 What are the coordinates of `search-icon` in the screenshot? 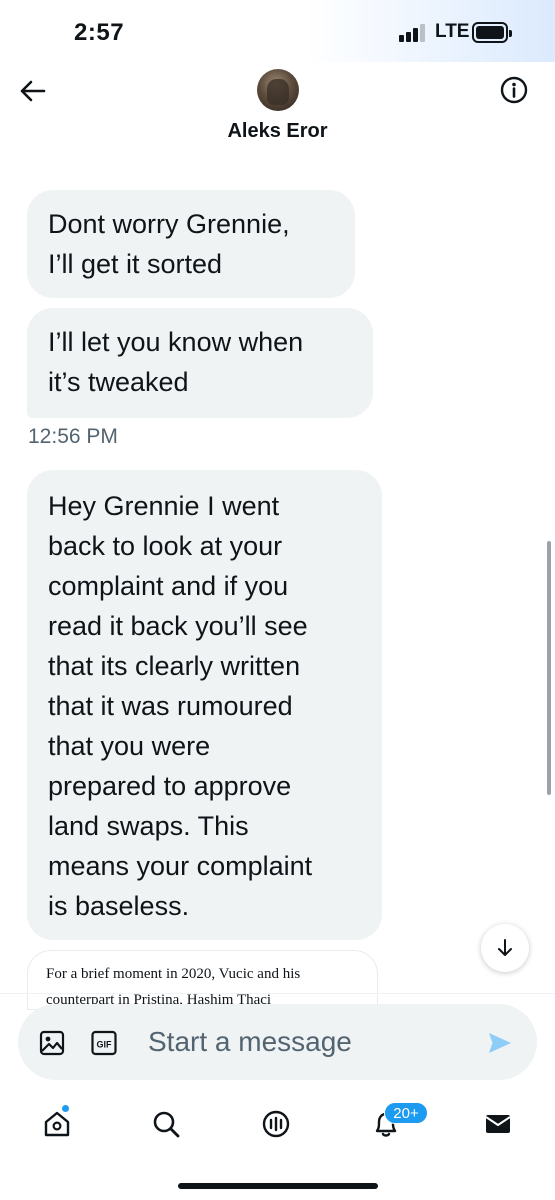 It's located at (166, 1124).